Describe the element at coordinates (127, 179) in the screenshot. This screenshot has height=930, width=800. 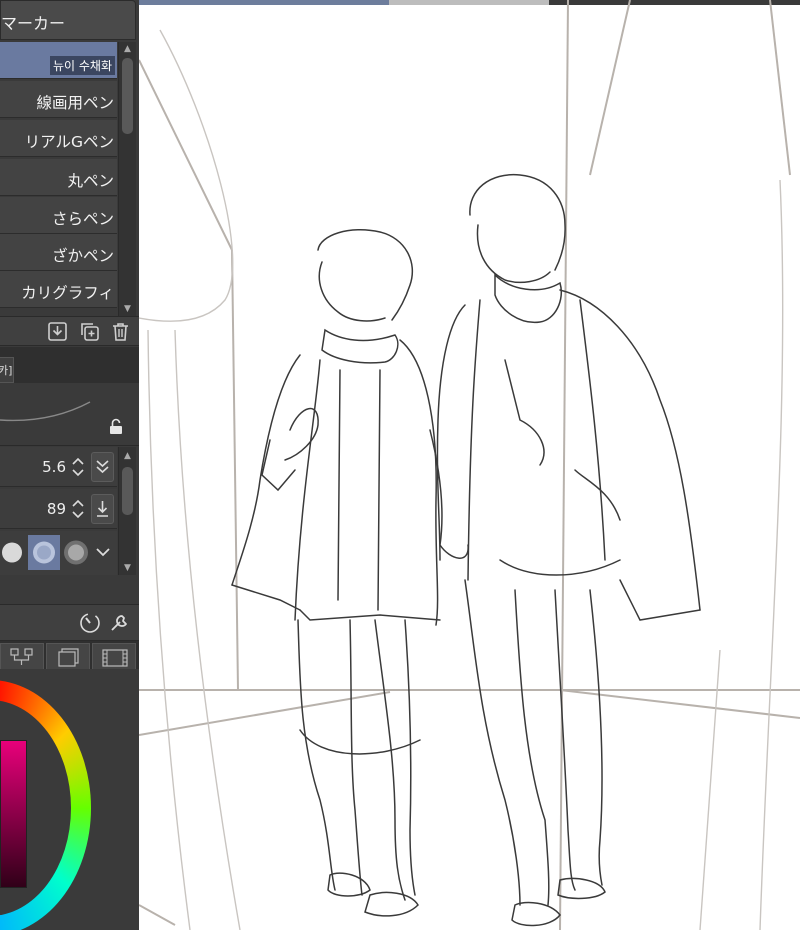
I see `brush-list-scrollbar: ▲ ▼` at that location.